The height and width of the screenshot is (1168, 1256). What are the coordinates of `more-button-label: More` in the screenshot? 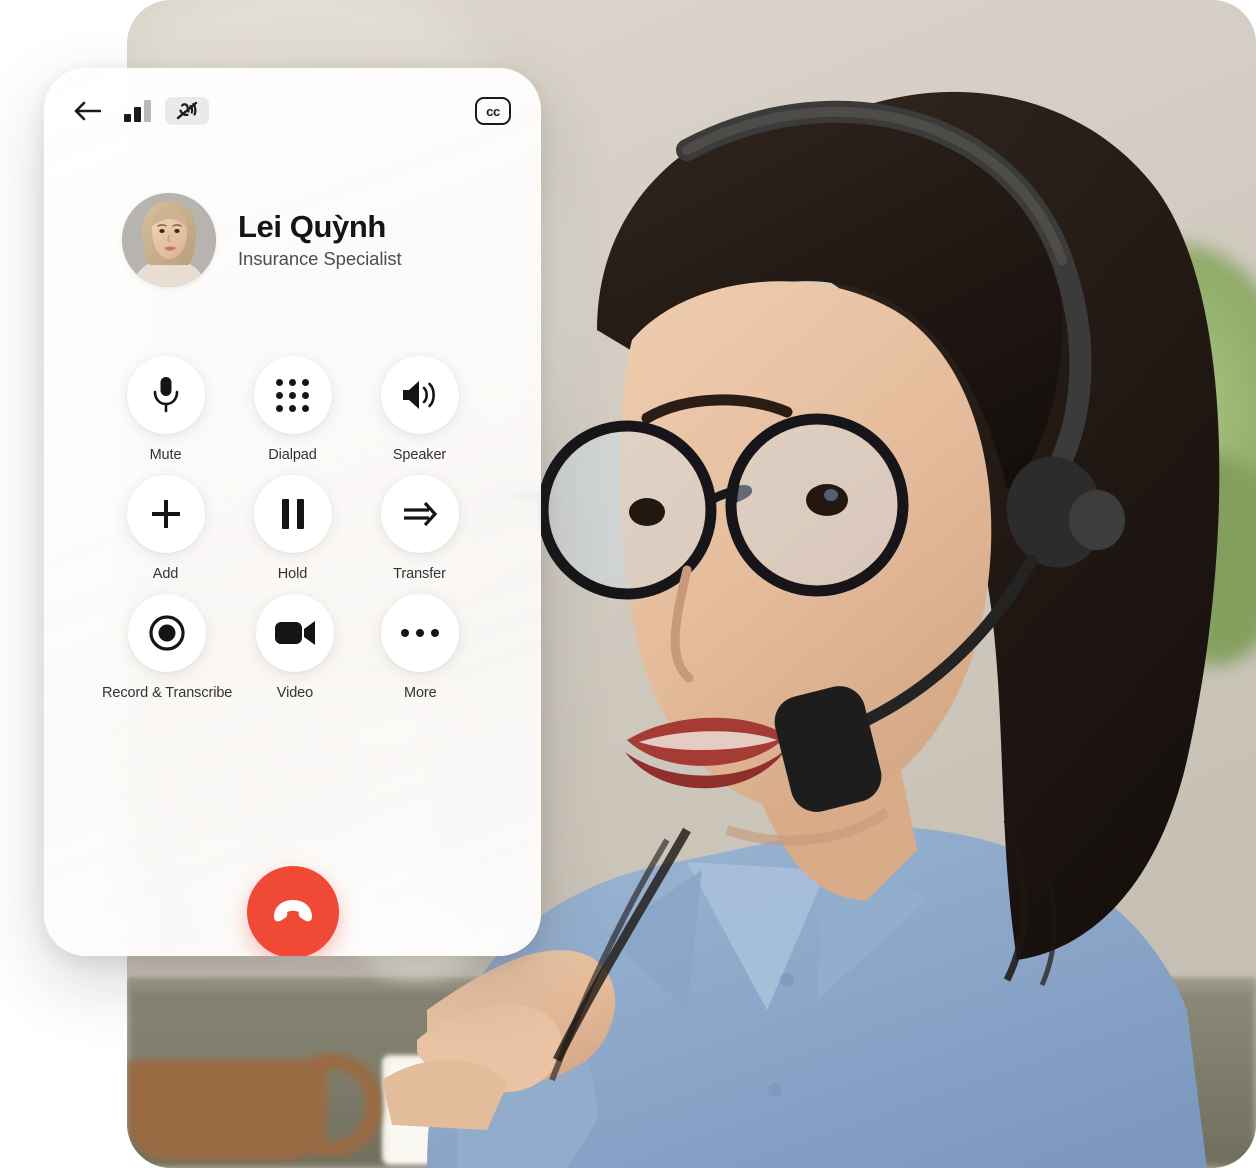 It's located at (420, 693).